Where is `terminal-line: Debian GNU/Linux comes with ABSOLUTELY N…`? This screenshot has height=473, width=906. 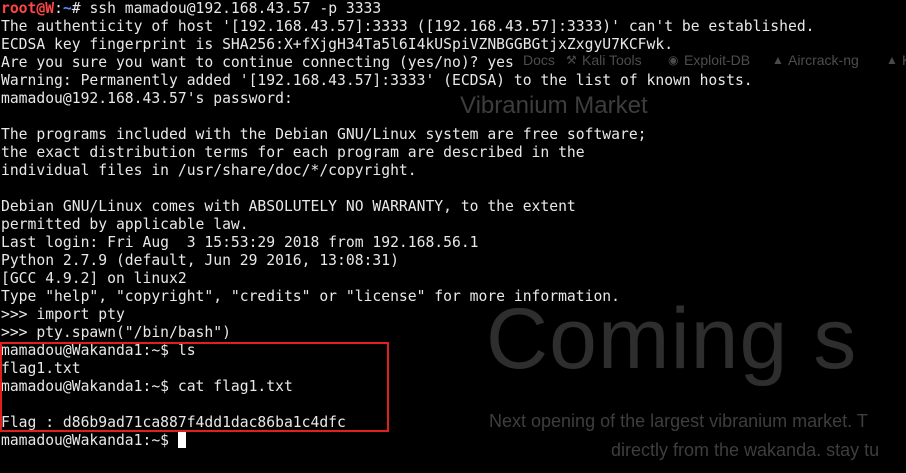 terminal-line: Debian GNU/Linux comes with ABSOLUTELY N… is located at coordinates (288, 206).